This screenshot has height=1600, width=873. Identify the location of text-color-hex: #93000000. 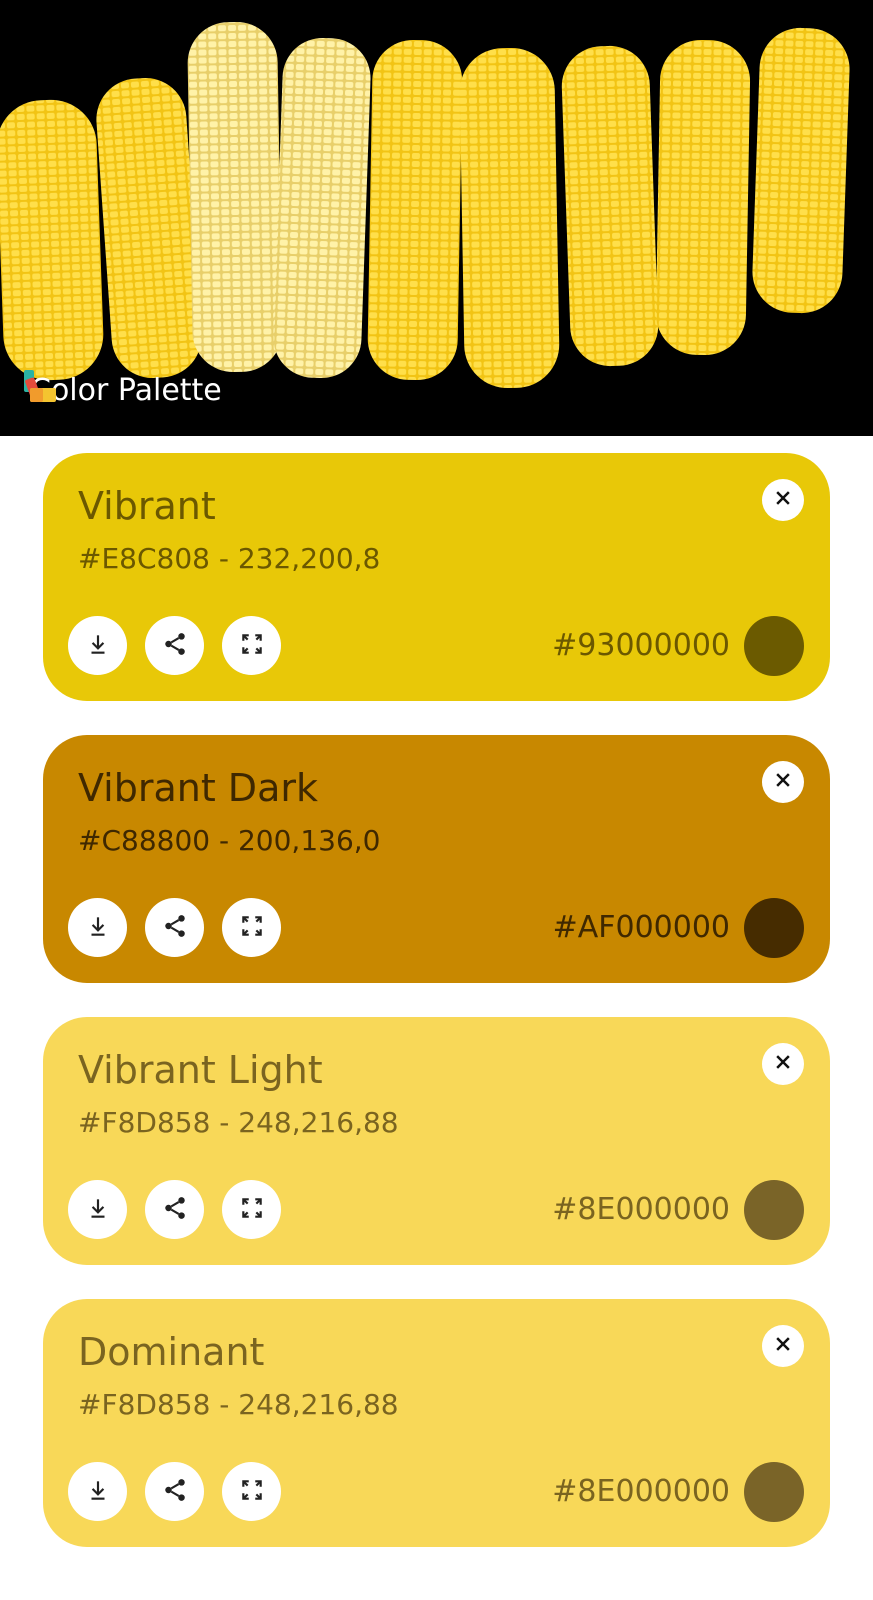
(641, 645).